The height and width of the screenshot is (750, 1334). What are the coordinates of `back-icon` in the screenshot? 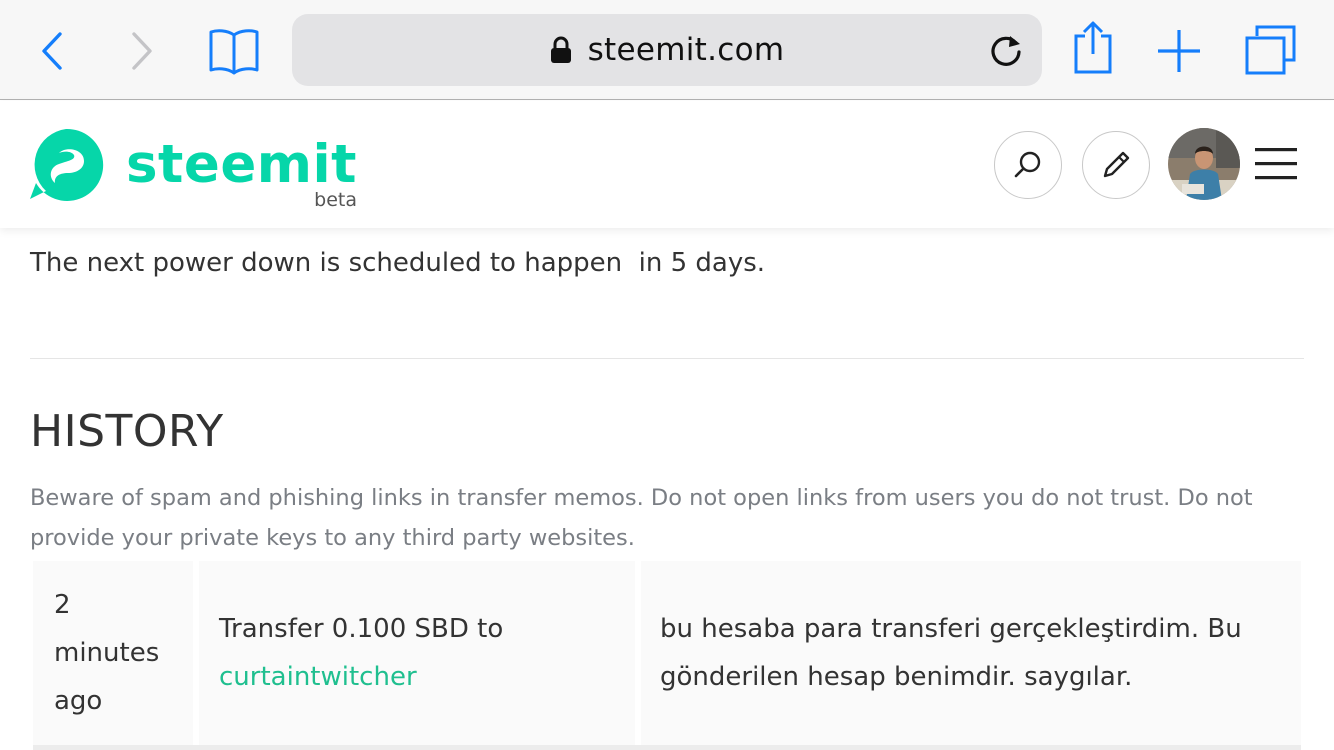 It's located at (52, 51).